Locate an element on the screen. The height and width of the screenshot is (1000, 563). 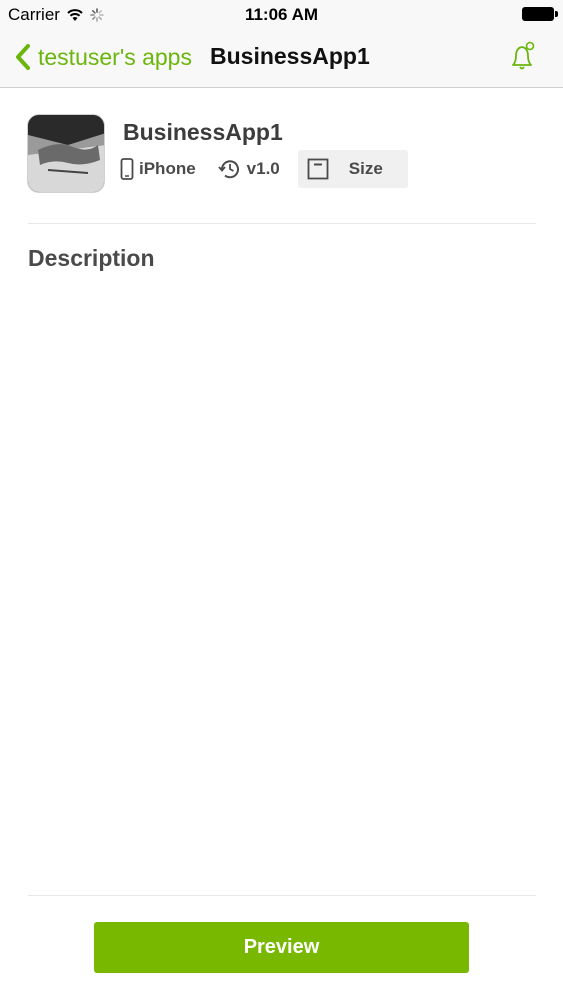
preview-button: Preview is located at coordinates (281, 947).